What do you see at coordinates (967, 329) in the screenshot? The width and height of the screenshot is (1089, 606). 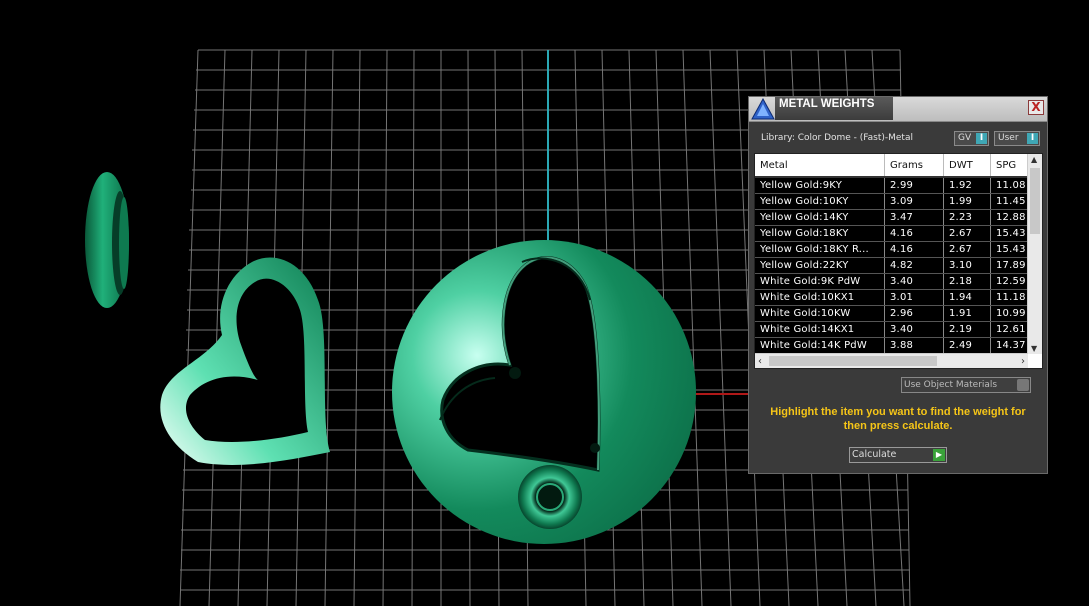 I see `dwt-cell: 2.19` at bounding box center [967, 329].